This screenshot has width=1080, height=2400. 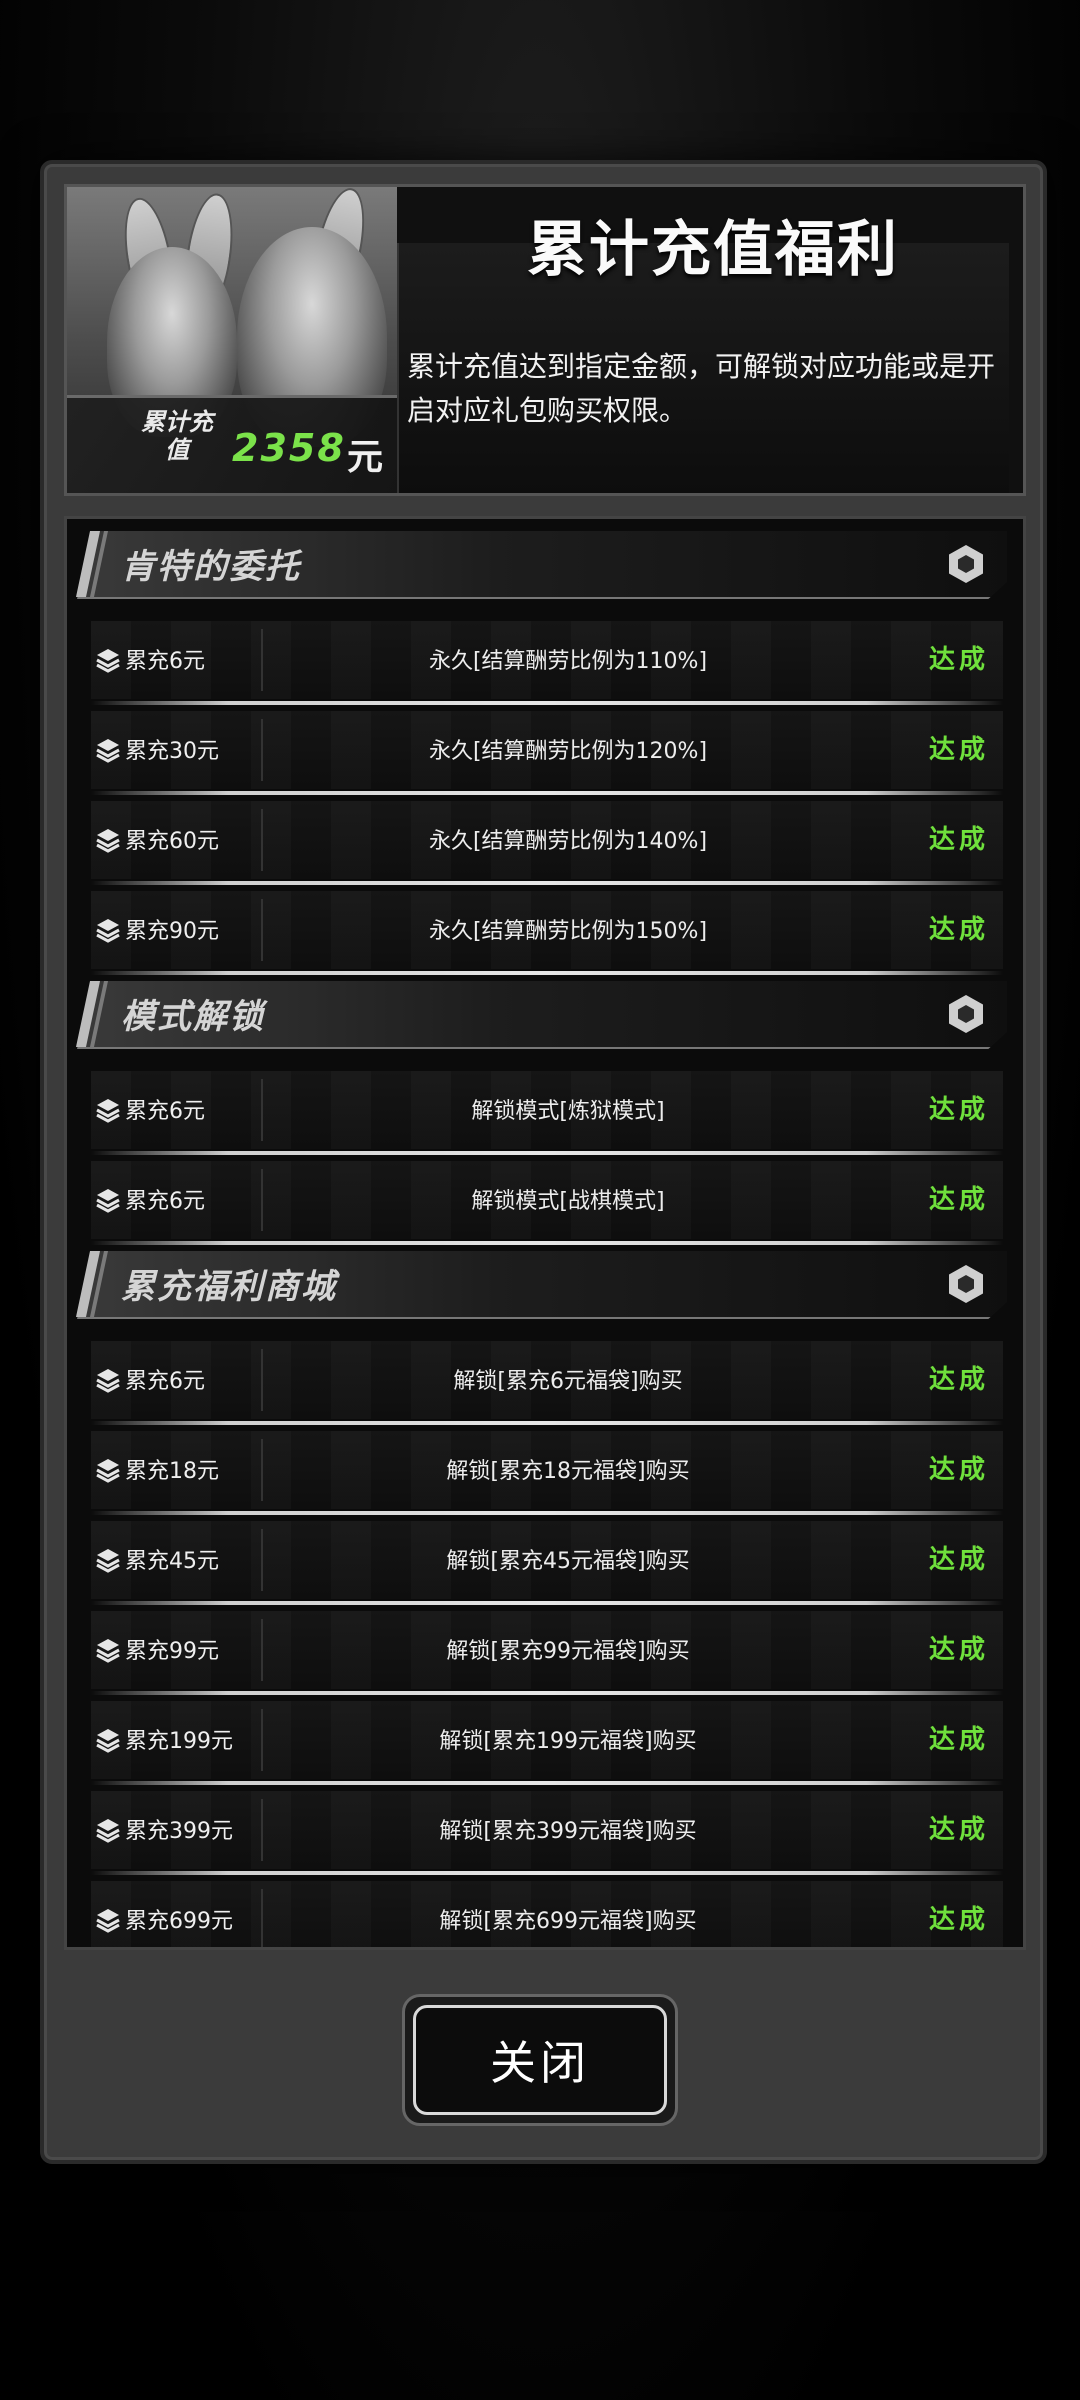 I want to click on total-recharge-label: 累计充值, so click(x=177, y=436).